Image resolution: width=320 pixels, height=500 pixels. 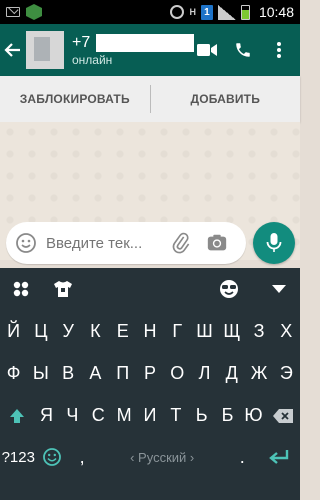 I want to click on key-к: К, so click(x=95, y=331).